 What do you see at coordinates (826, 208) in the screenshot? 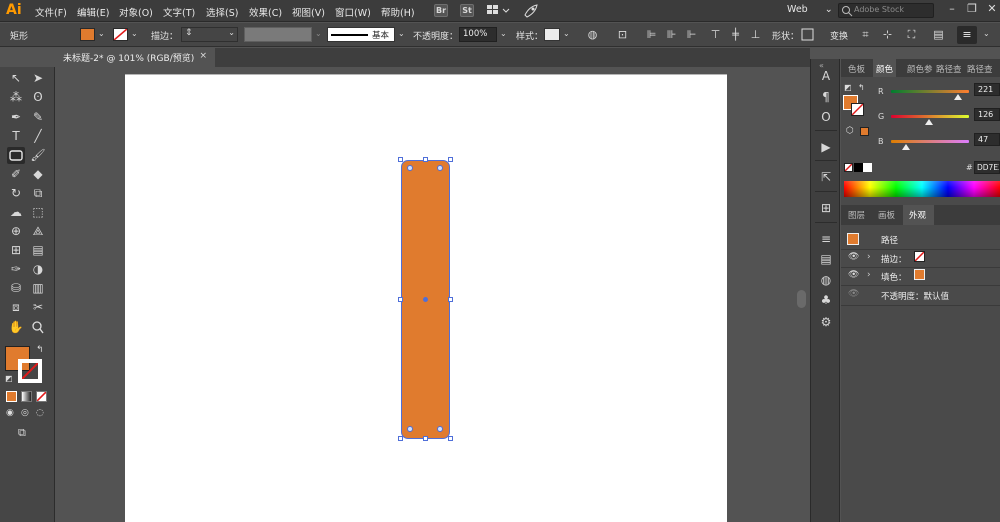
I see `artboards-panel-button: ⊞` at bounding box center [826, 208].